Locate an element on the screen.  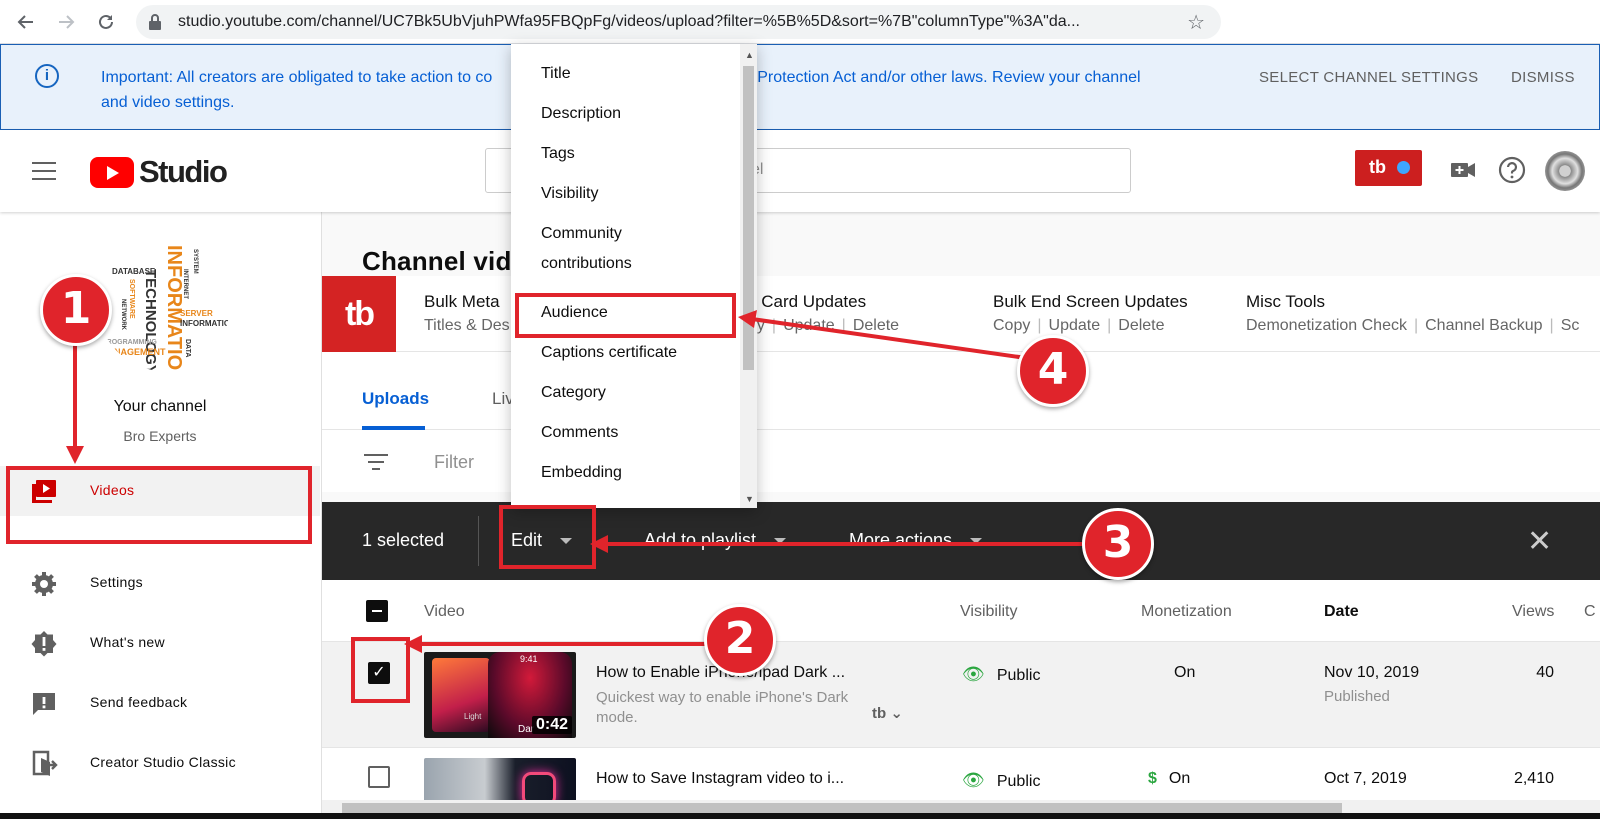
highlight-edit is located at coordinates (547, 537).